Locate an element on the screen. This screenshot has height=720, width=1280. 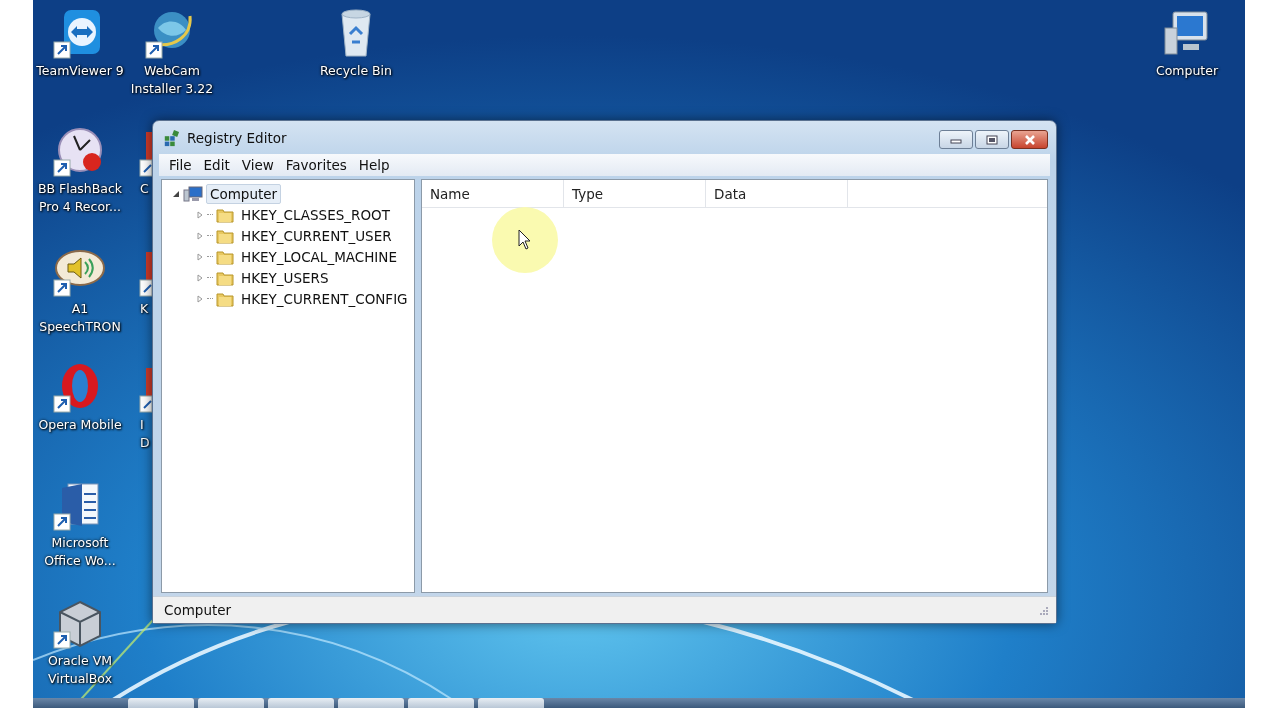
minimize-button is located at coordinates (956, 139).